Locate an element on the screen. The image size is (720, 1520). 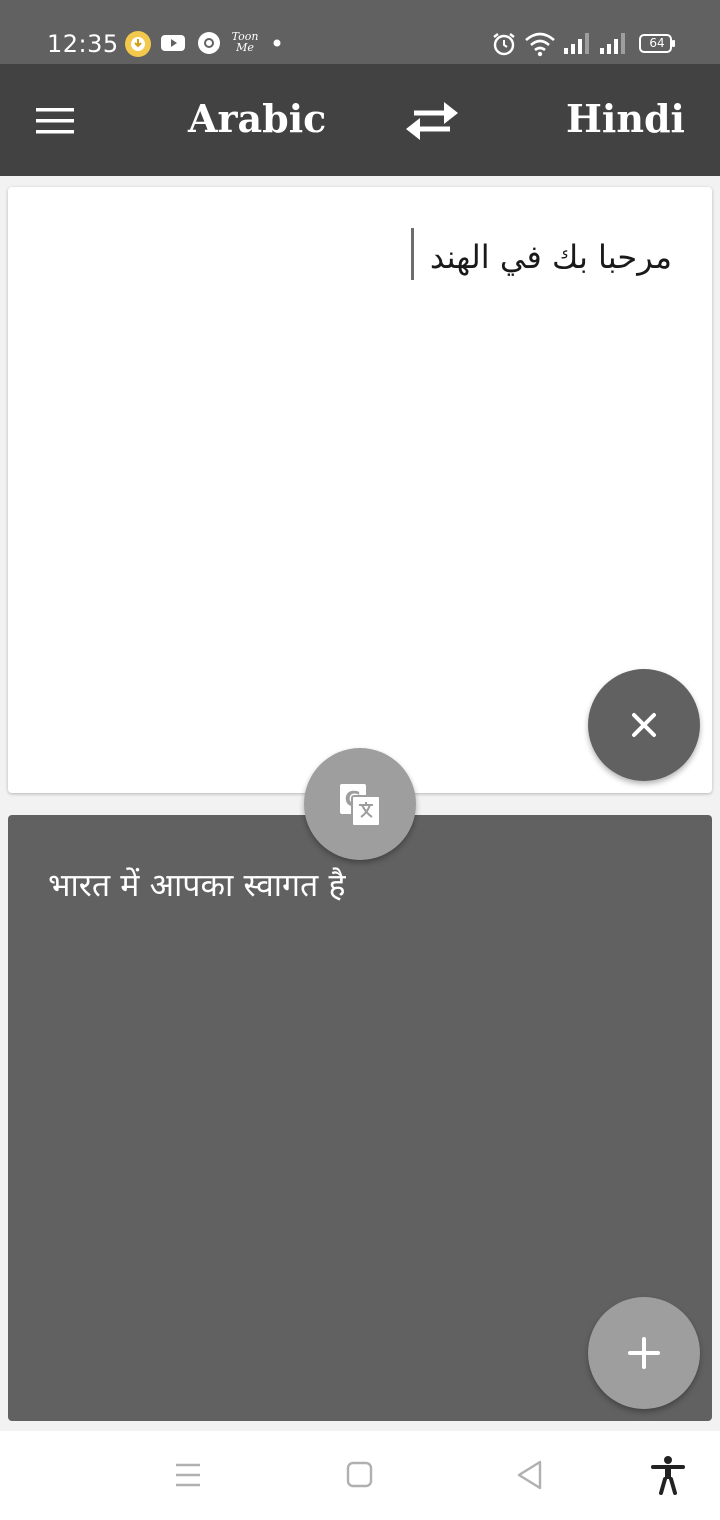
alarm-icon is located at coordinates (504, 44).